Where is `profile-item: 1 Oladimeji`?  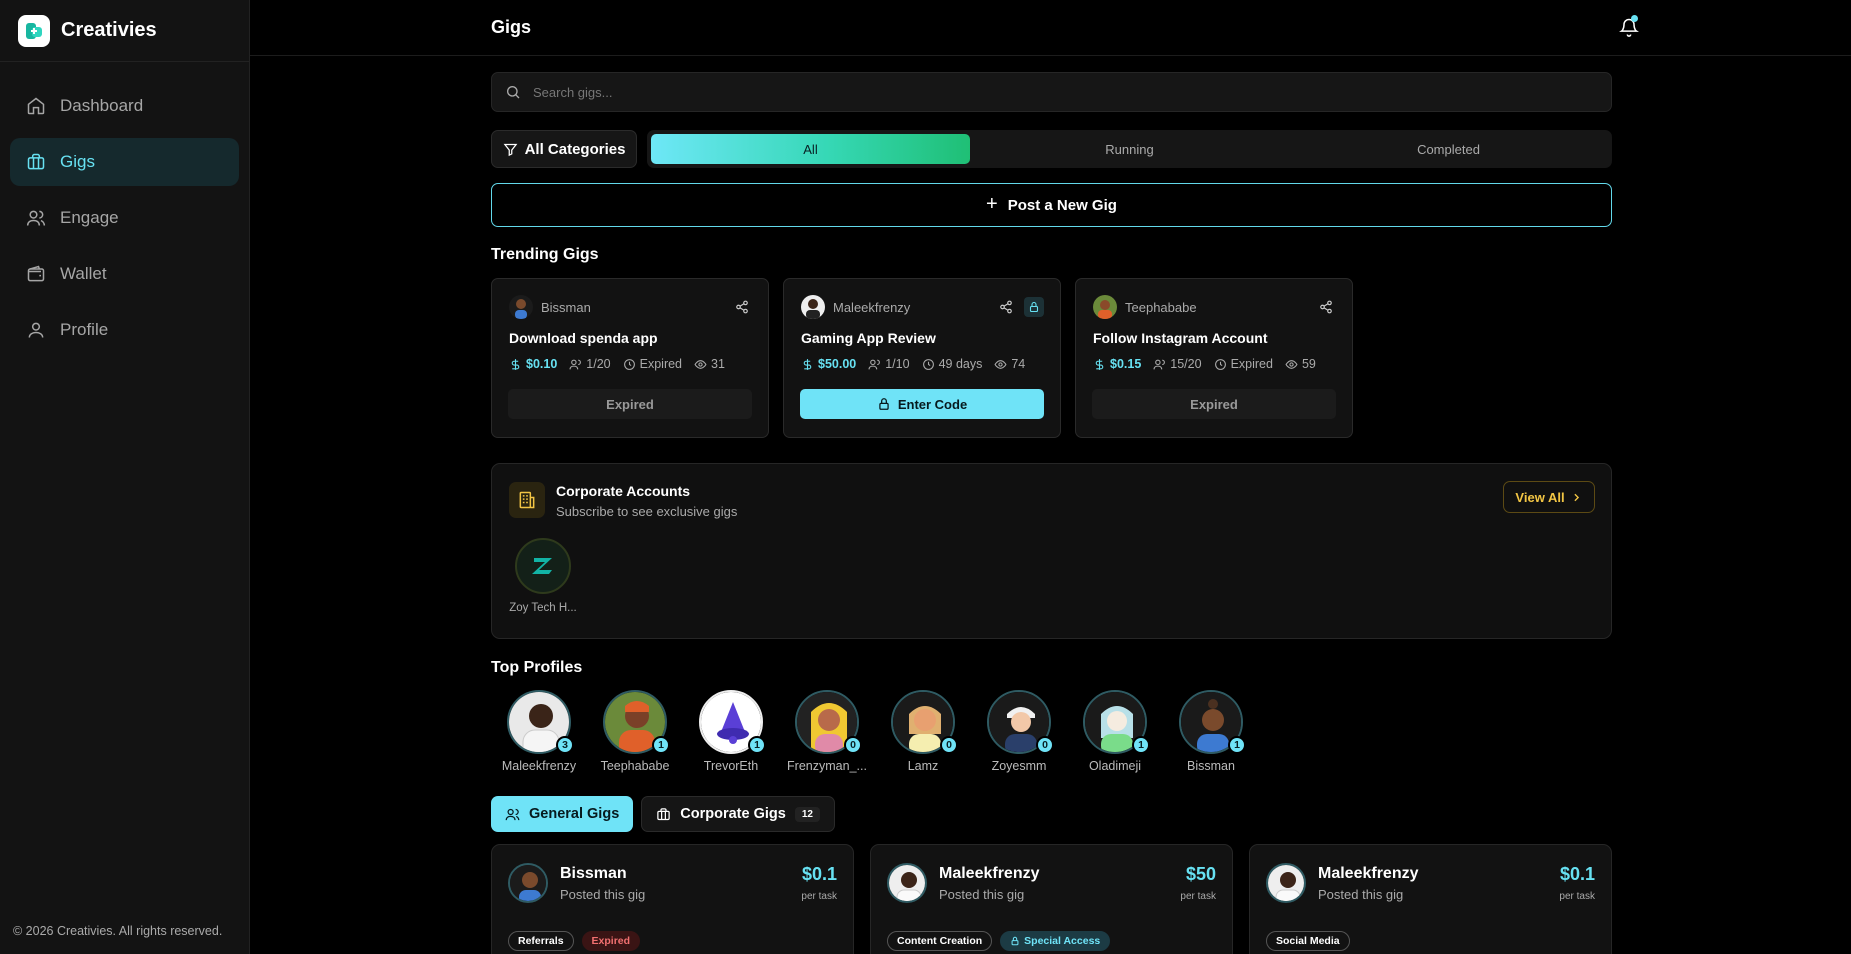
profile-item: 1 Oladimeji is located at coordinates (1115, 731).